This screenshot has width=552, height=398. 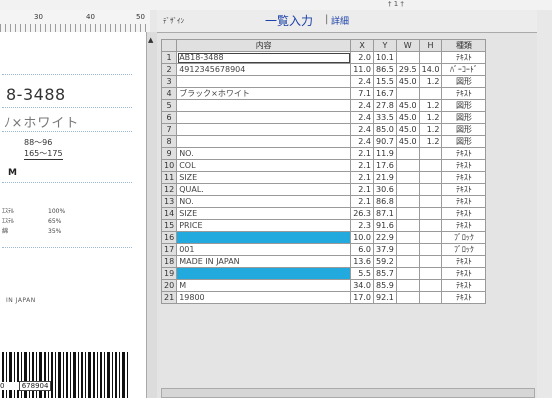 What do you see at coordinates (169, 213) in the screenshot?
I see `row-number: 14` at bounding box center [169, 213].